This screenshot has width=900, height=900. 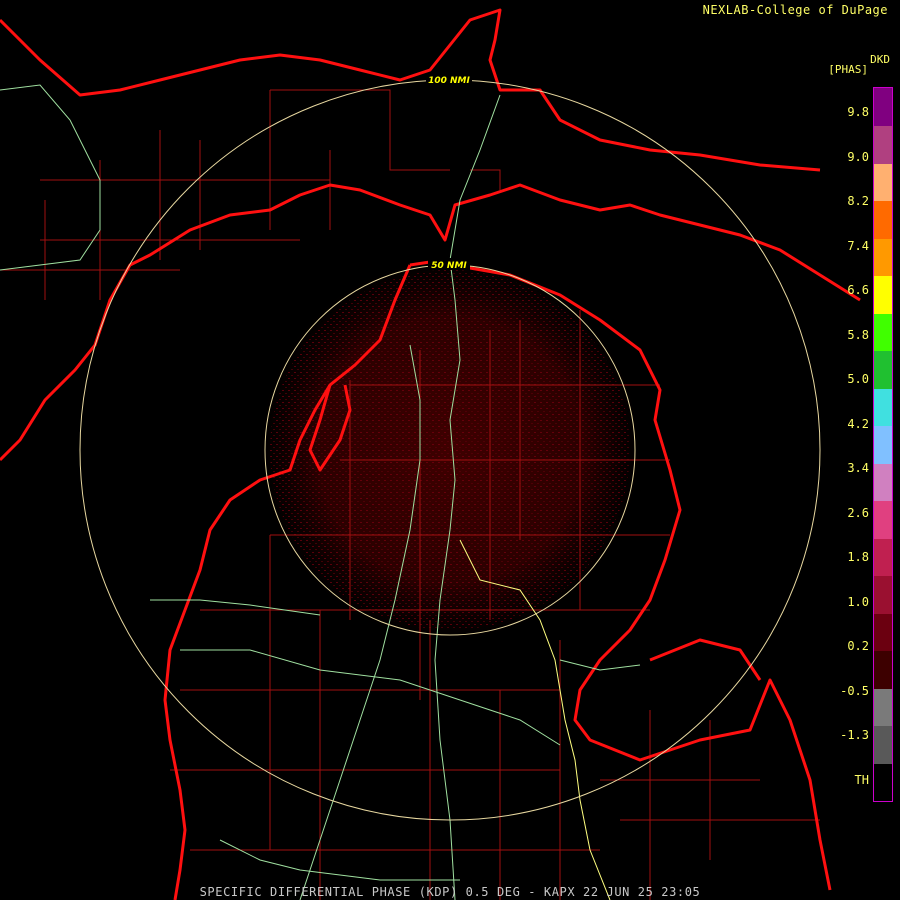 I want to click on color-scale-bar, so click(x=883, y=444).